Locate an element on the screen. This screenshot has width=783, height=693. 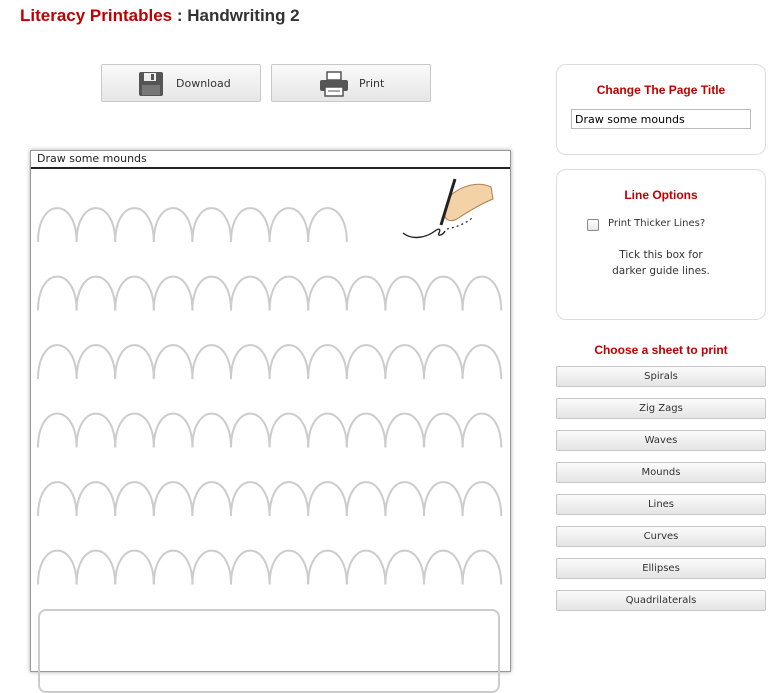
help-line-1: Tick this box for is located at coordinates (661, 255).